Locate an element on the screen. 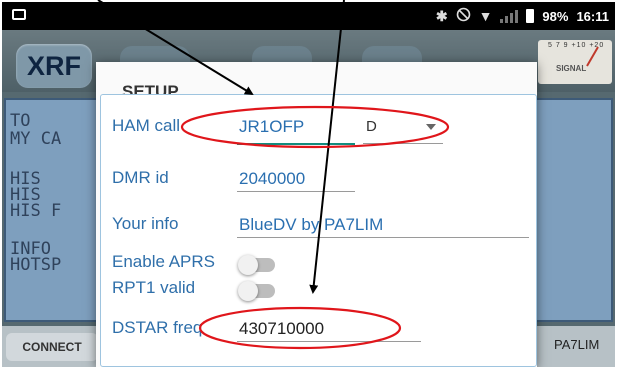  signal-needle is located at coordinates (592, 56).